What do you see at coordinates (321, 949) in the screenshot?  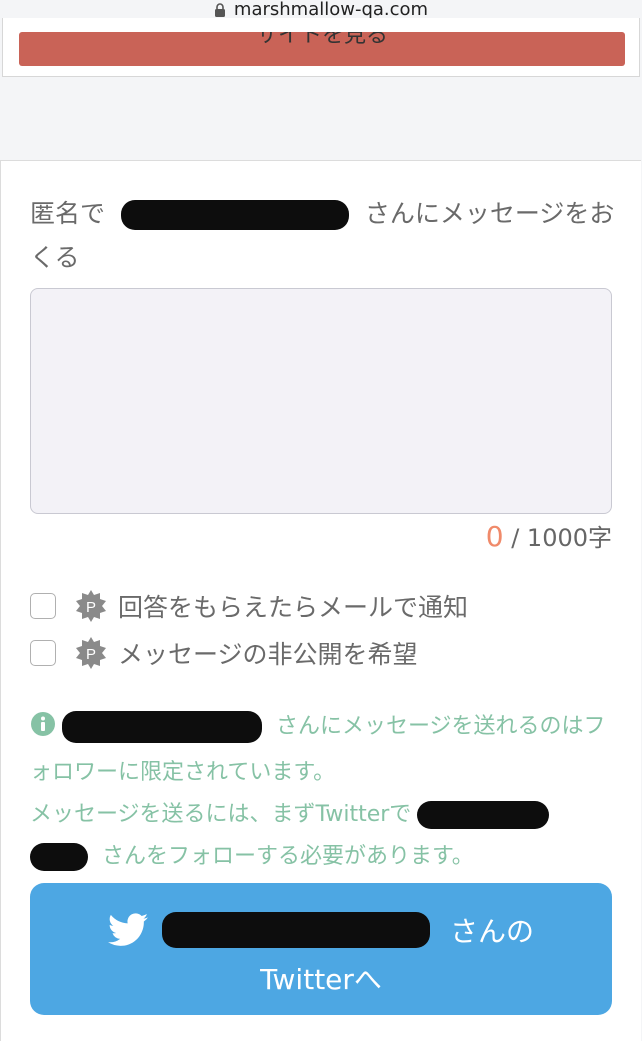 I see `twitter-profile-button: さんの Twitterへ` at bounding box center [321, 949].